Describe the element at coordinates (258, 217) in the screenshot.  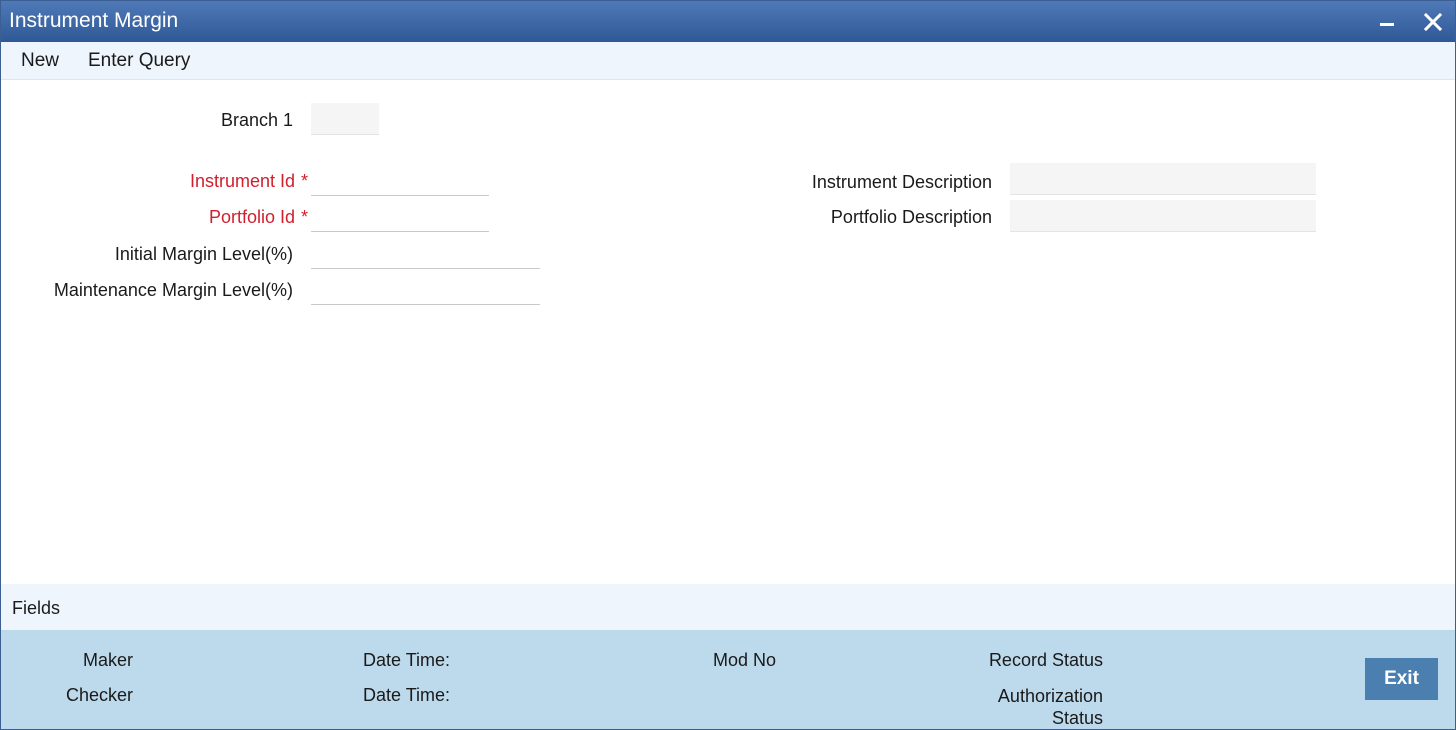
I see `portfolio-id-label: Portfolio Id *` at that location.